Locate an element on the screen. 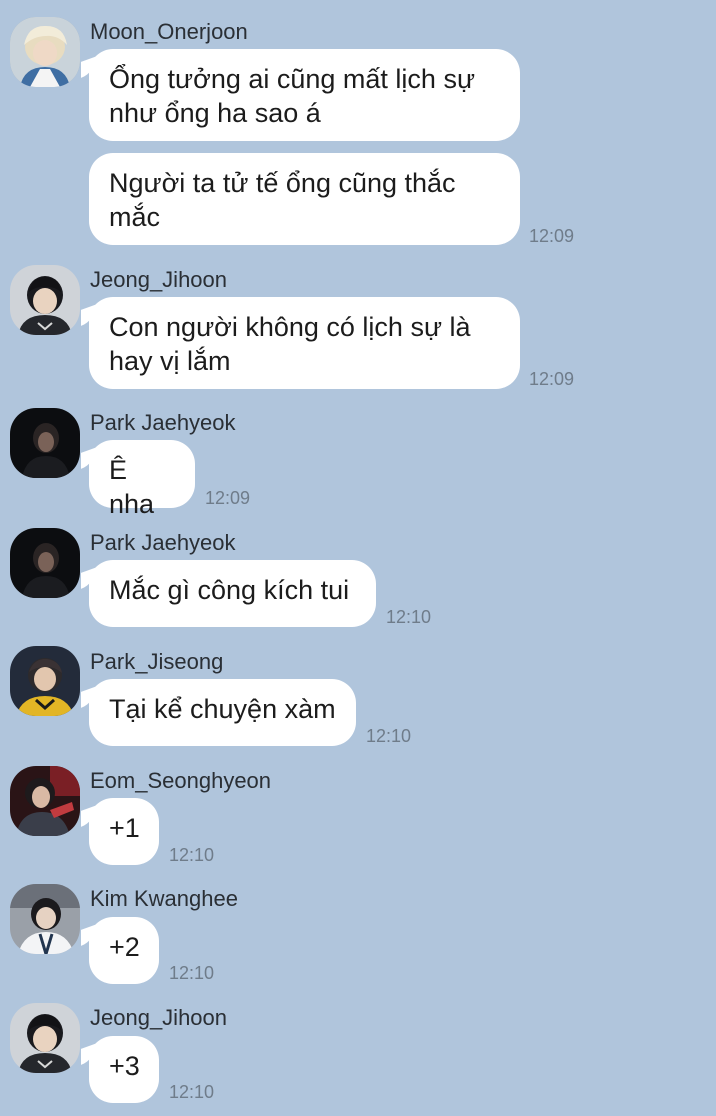 The image size is (716, 1116). sender-name: Park_Jiseong is located at coordinates (157, 661).